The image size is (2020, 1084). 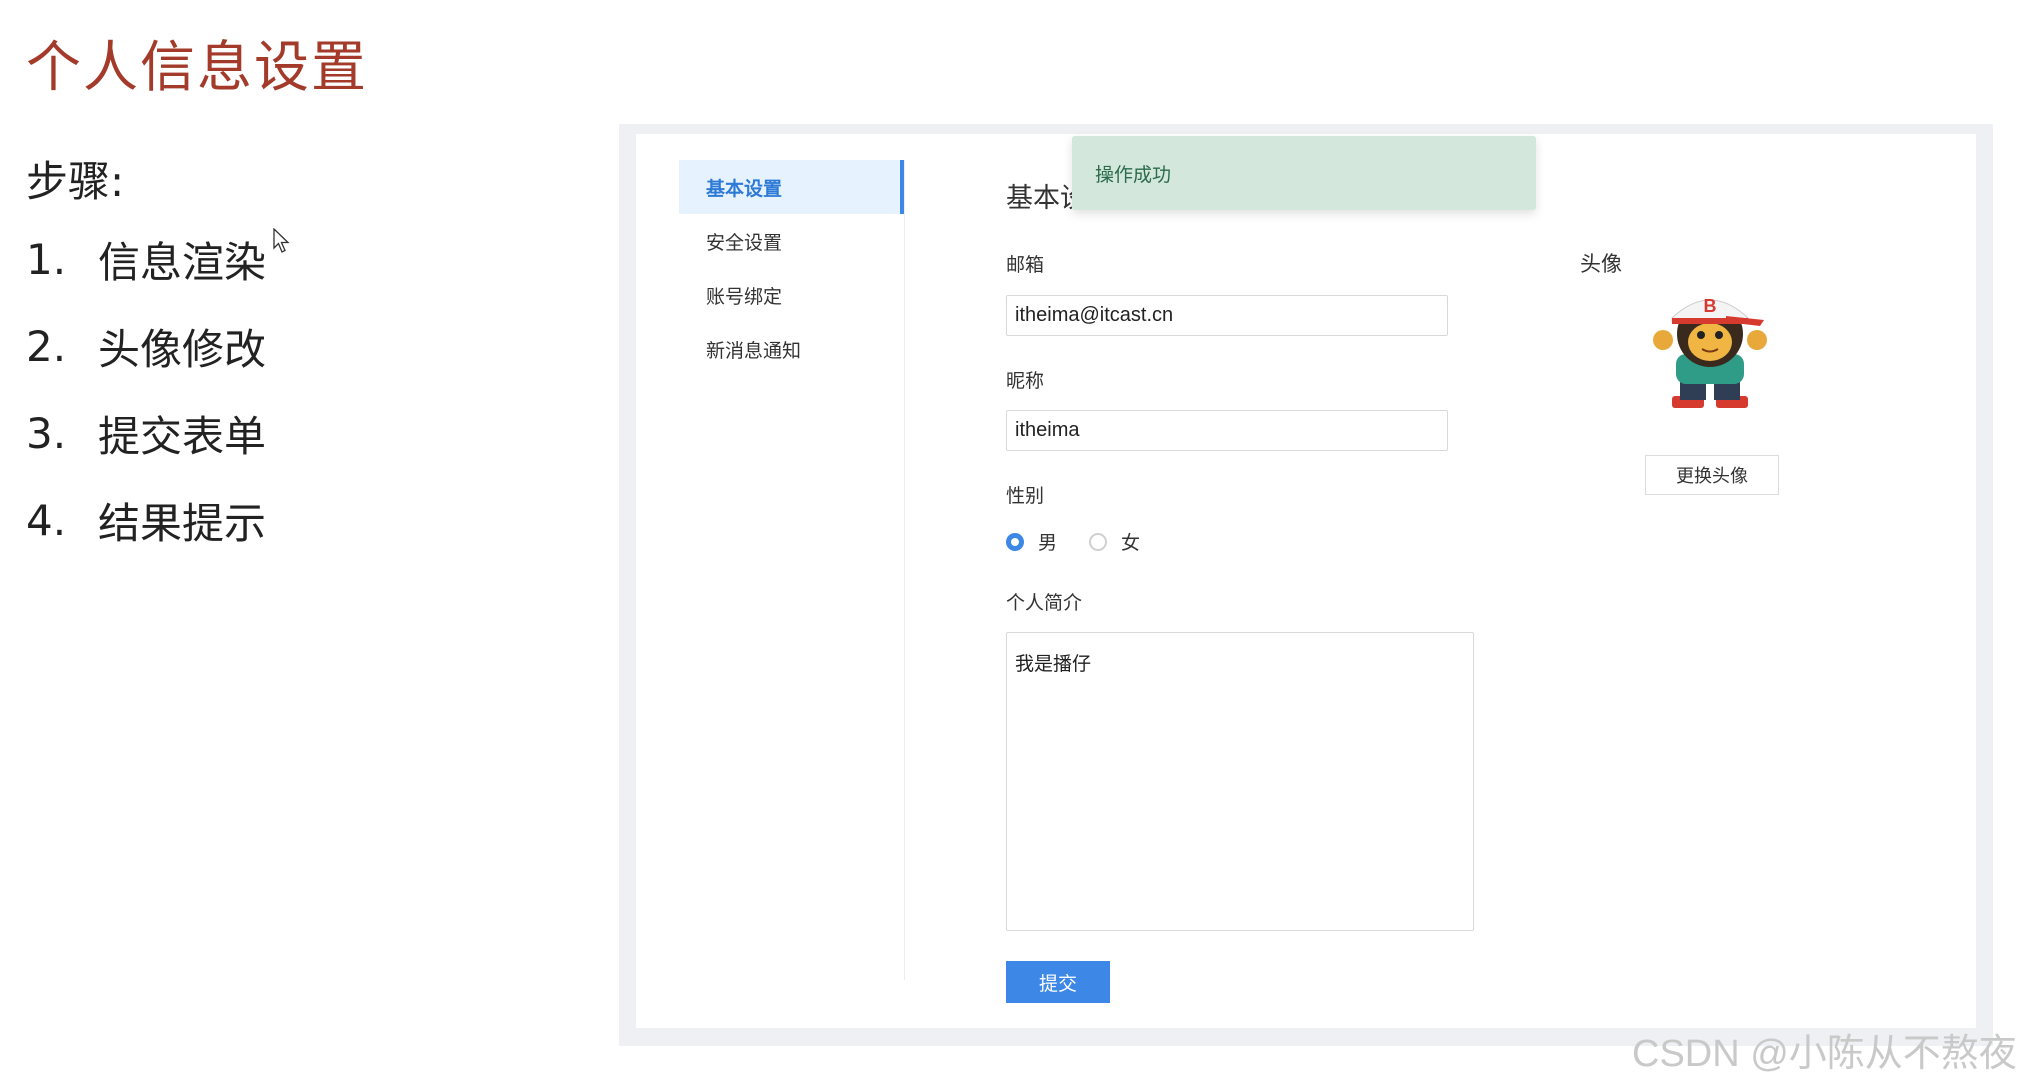 What do you see at coordinates (791, 187) in the screenshot?
I see `menu-item-basic-settings: 基本设置` at bounding box center [791, 187].